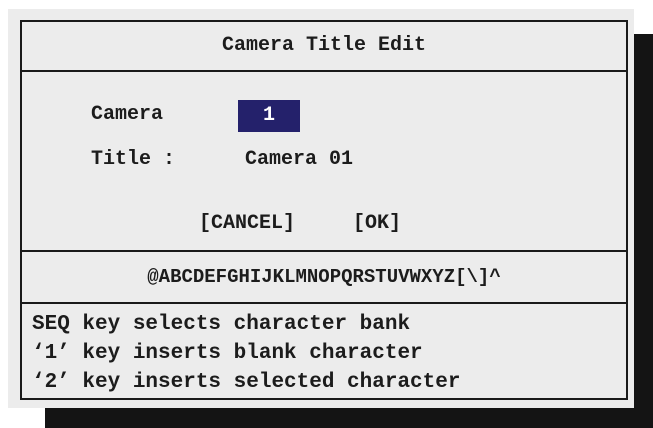 Image resolution: width=653 pixels, height=428 pixels. I want to click on camera-label: Camera, so click(127, 114).